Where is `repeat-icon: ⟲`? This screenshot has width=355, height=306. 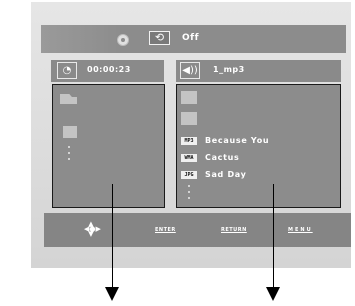
repeat-icon: ⟲ is located at coordinates (159, 38).